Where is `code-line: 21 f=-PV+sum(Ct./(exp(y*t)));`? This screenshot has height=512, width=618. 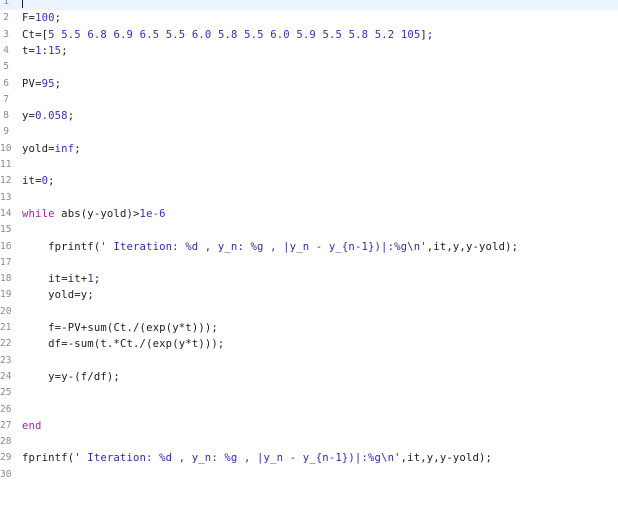
code-line: 21 f=-PV+sum(Ct./(exp(y*t))); is located at coordinates (309, 328).